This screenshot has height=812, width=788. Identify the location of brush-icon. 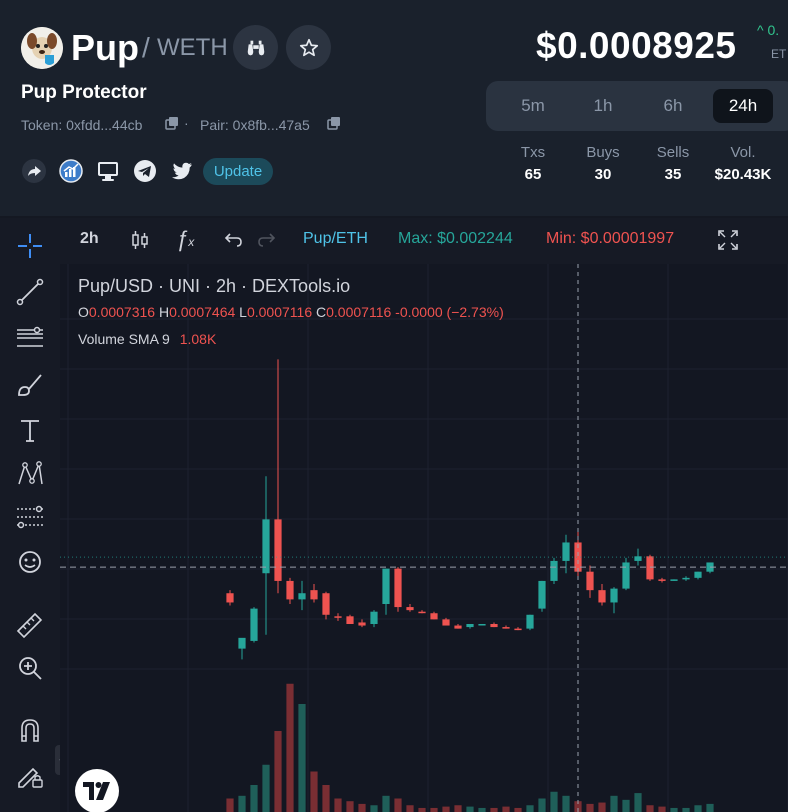
(30, 385).